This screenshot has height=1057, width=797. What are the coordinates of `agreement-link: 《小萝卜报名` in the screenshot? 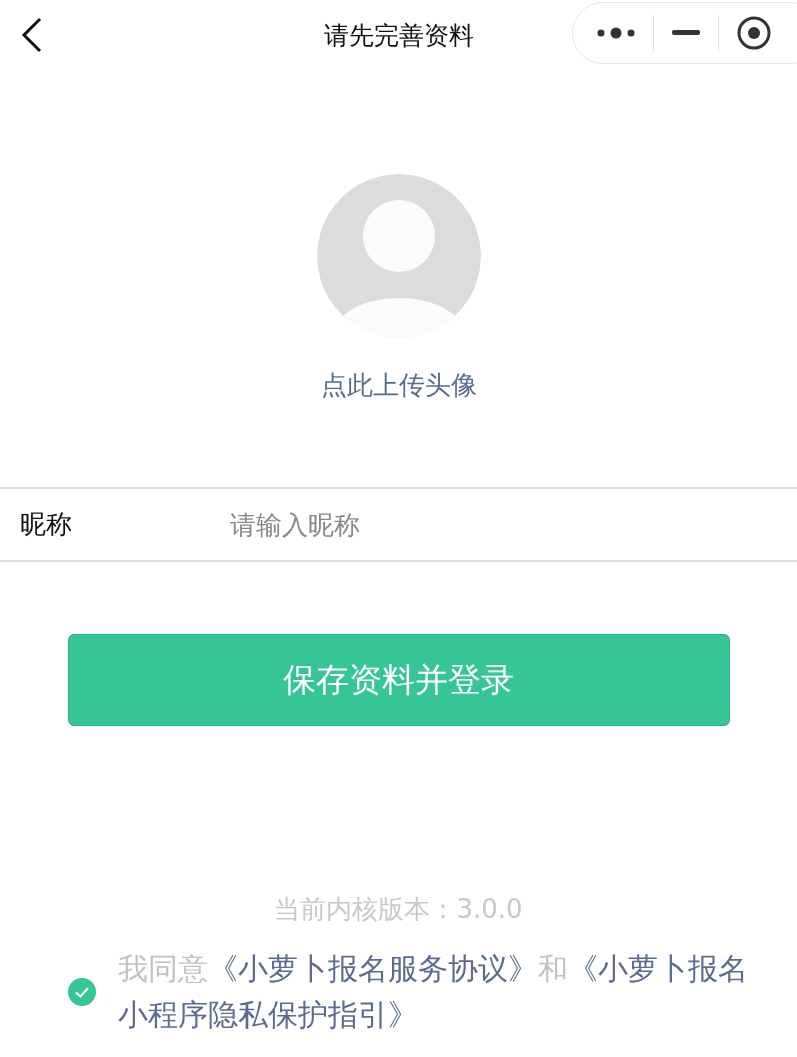 It's located at (658, 969).